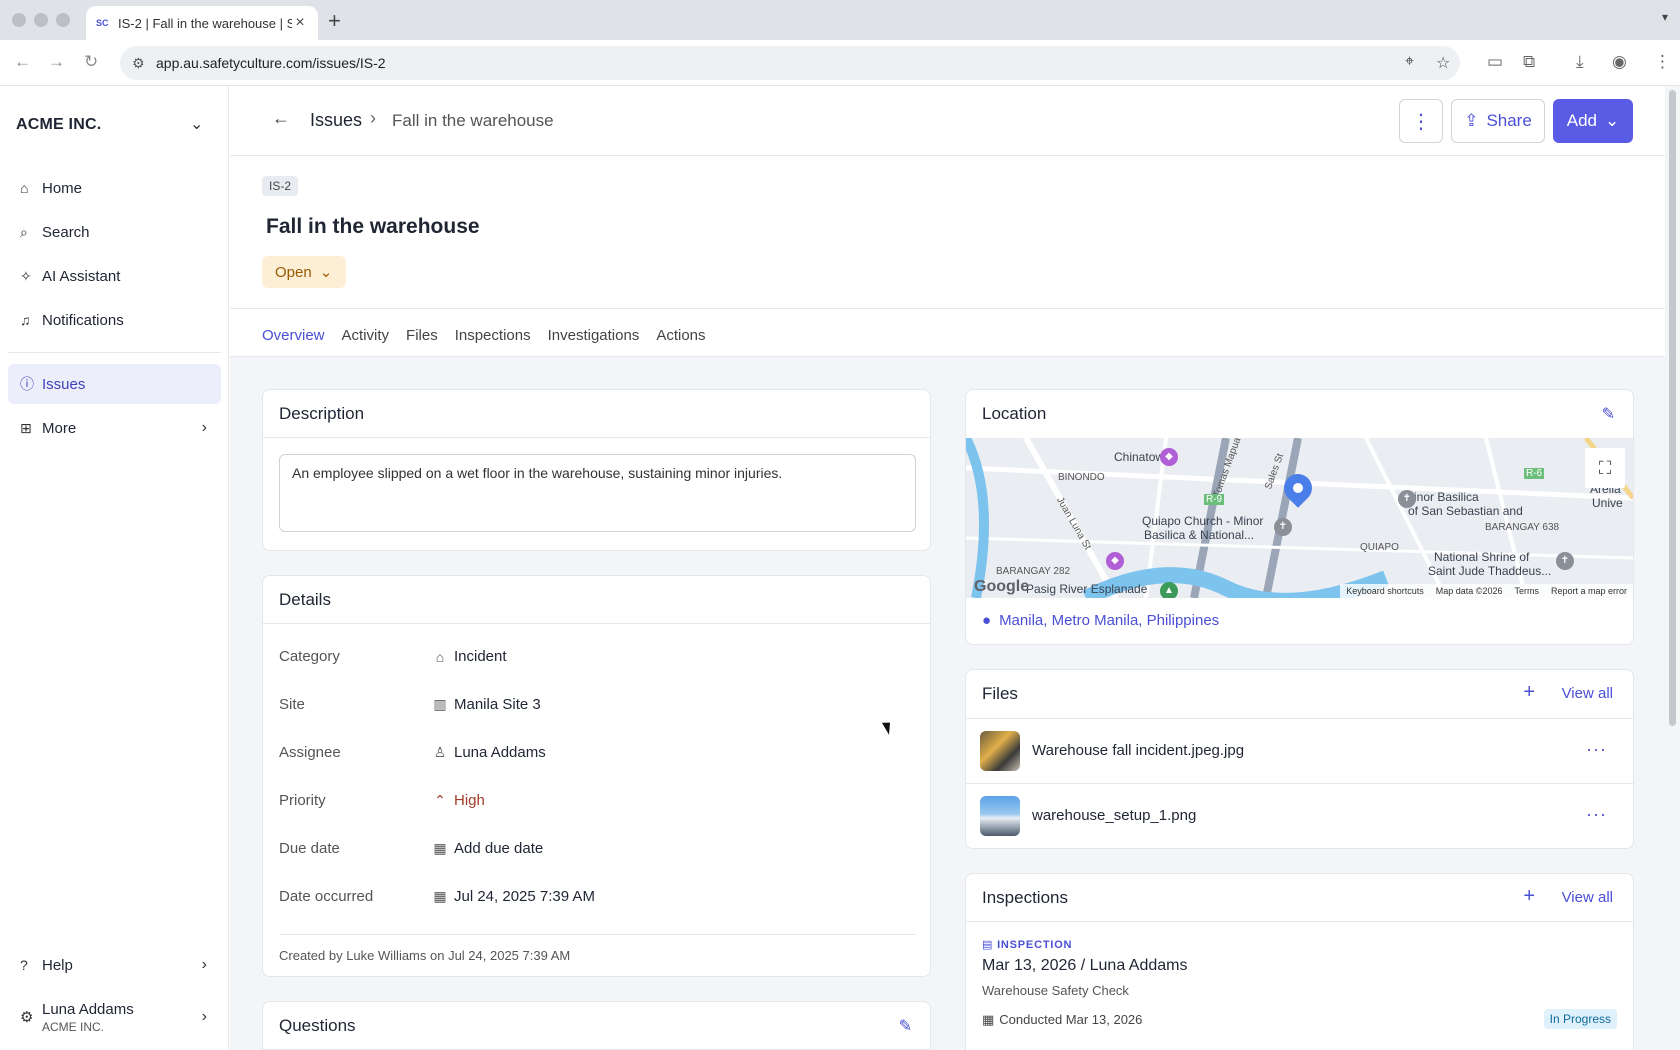 This screenshot has height=1050, width=1680. I want to click on tab-files: Files, so click(422, 343).